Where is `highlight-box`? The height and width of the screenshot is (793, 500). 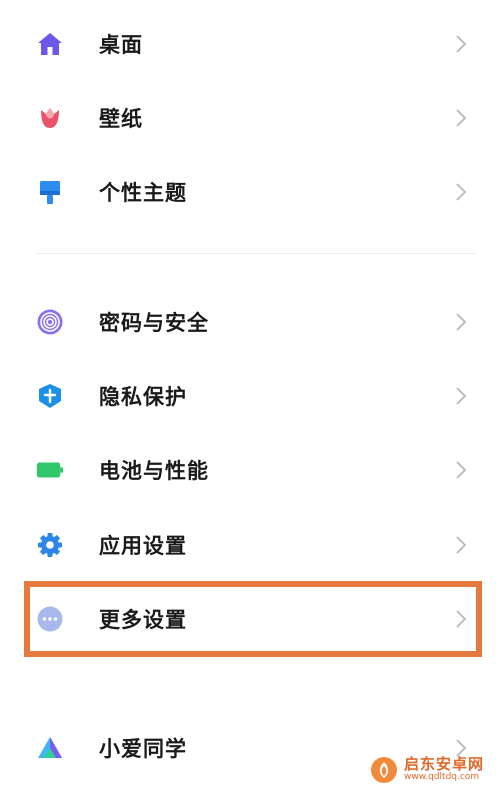
highlight-box is located at coordinates (253, 619).